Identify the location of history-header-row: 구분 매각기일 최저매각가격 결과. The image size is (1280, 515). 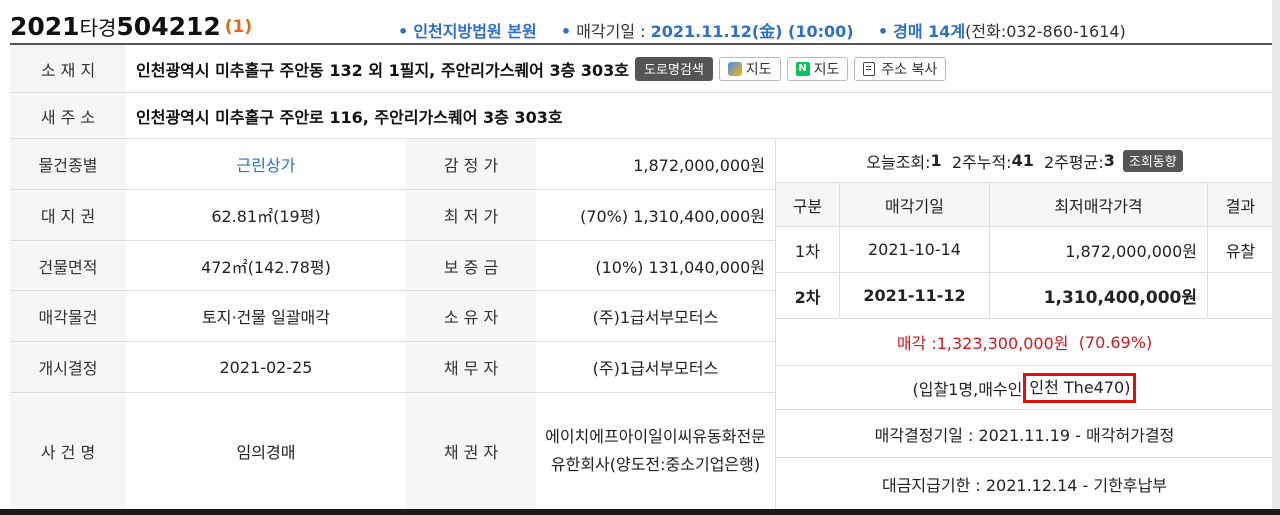
(1024, 205).